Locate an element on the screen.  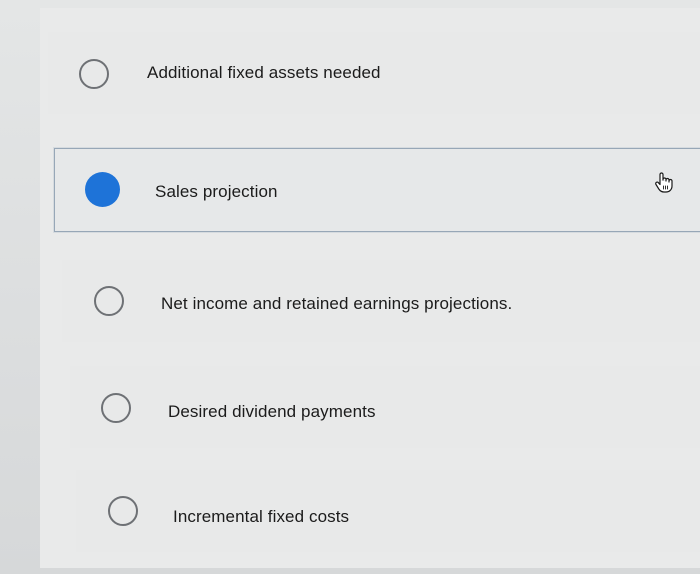
answer-option-additional-fixed-assets: Additional fixed assets needed is located at coordinates (374, 73).